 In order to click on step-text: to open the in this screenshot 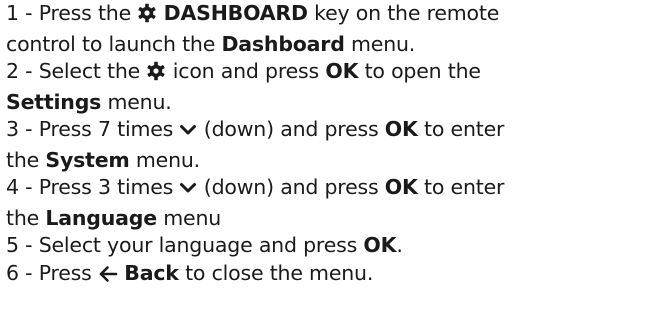, I will do `click(422, 71)`.